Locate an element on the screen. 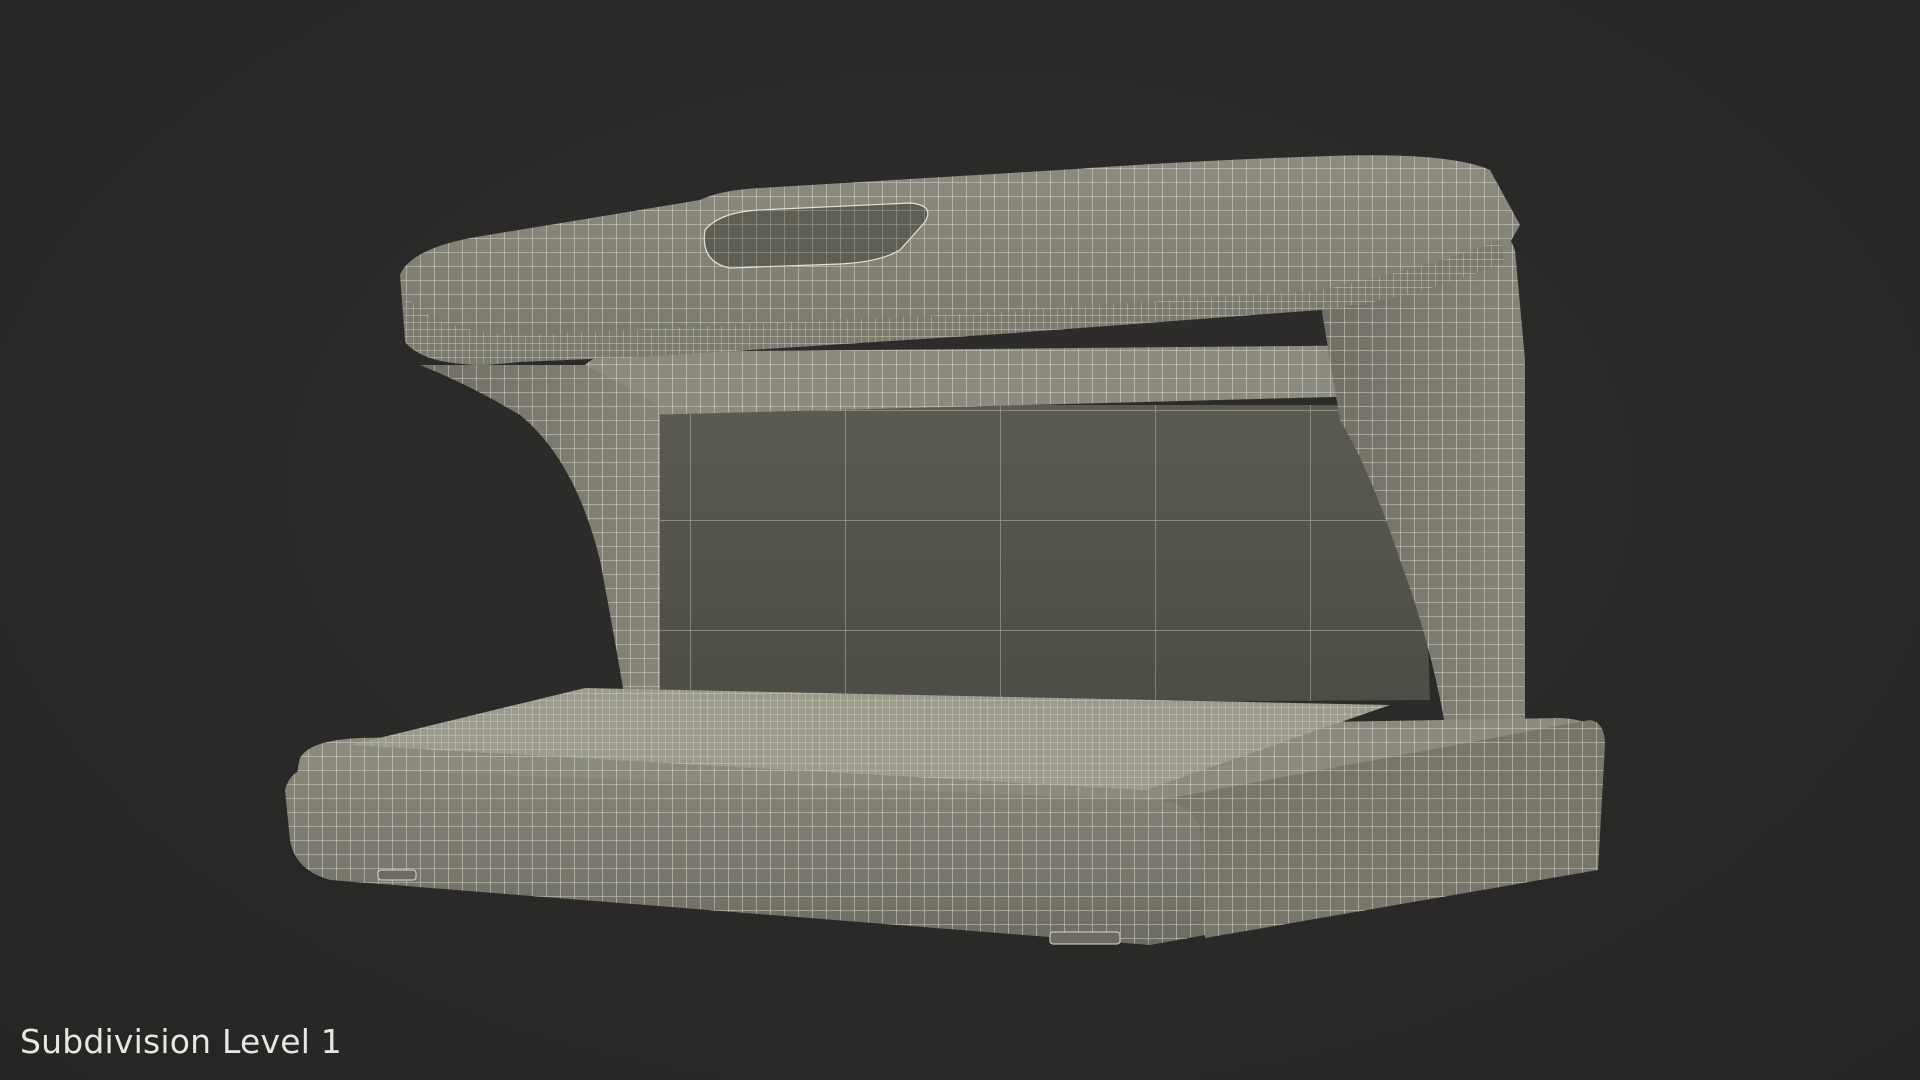 This screenshot has width=1920, height=1080. back-wall is located at coordinates (1042, 555).